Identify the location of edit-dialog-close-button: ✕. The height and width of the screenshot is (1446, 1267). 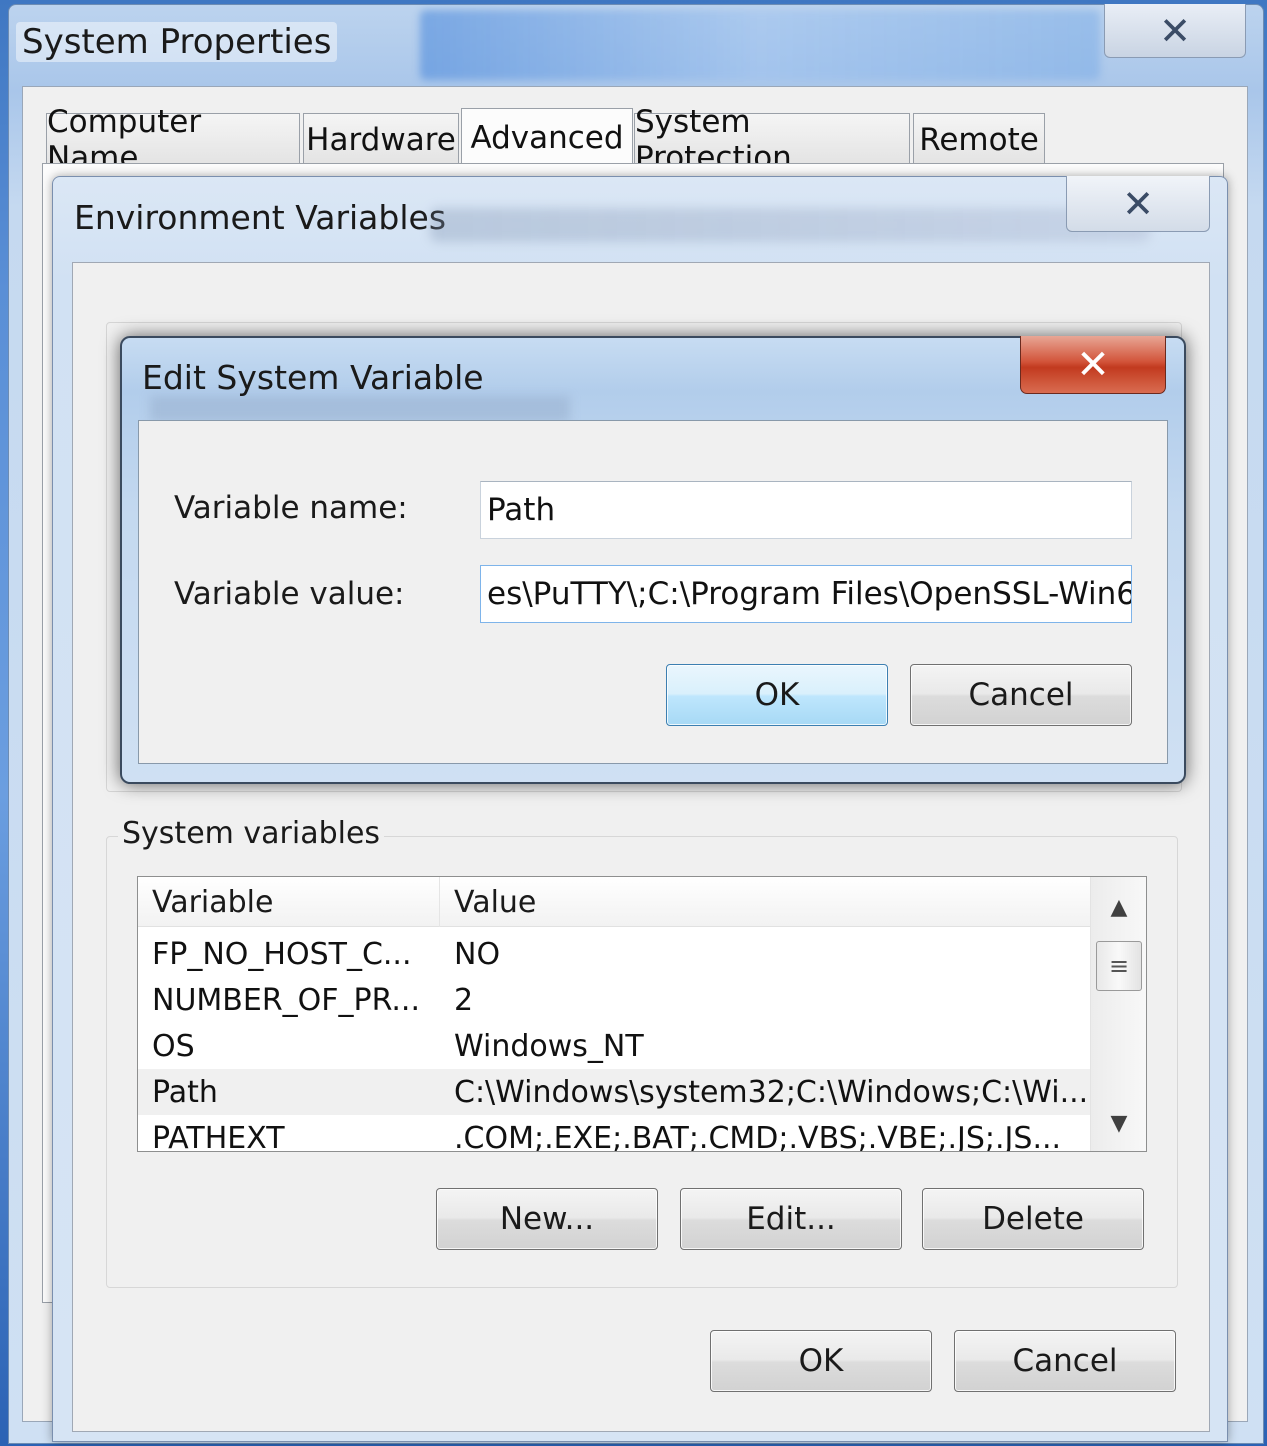
(1093, 365).